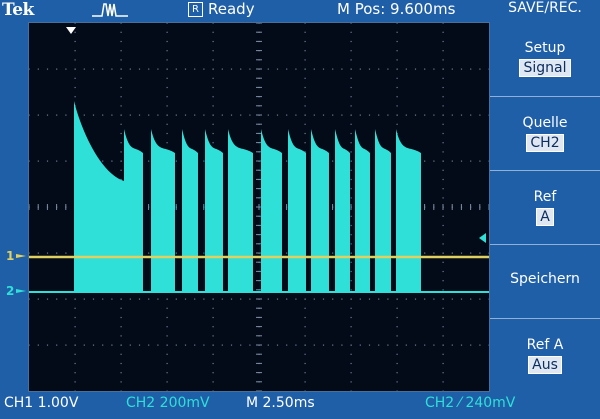 The image size is (600, 419). Describe the element at coordinates (545, 354) in the screenshot. I see `menu-refa-button: Ref A Aus` at that location.